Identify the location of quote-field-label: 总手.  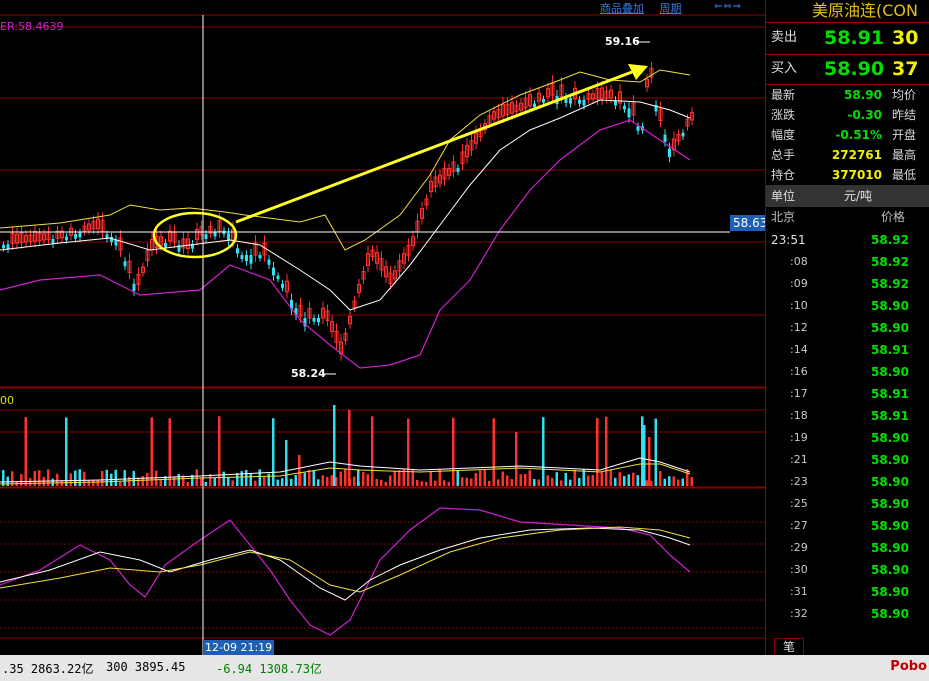
(783, 155).